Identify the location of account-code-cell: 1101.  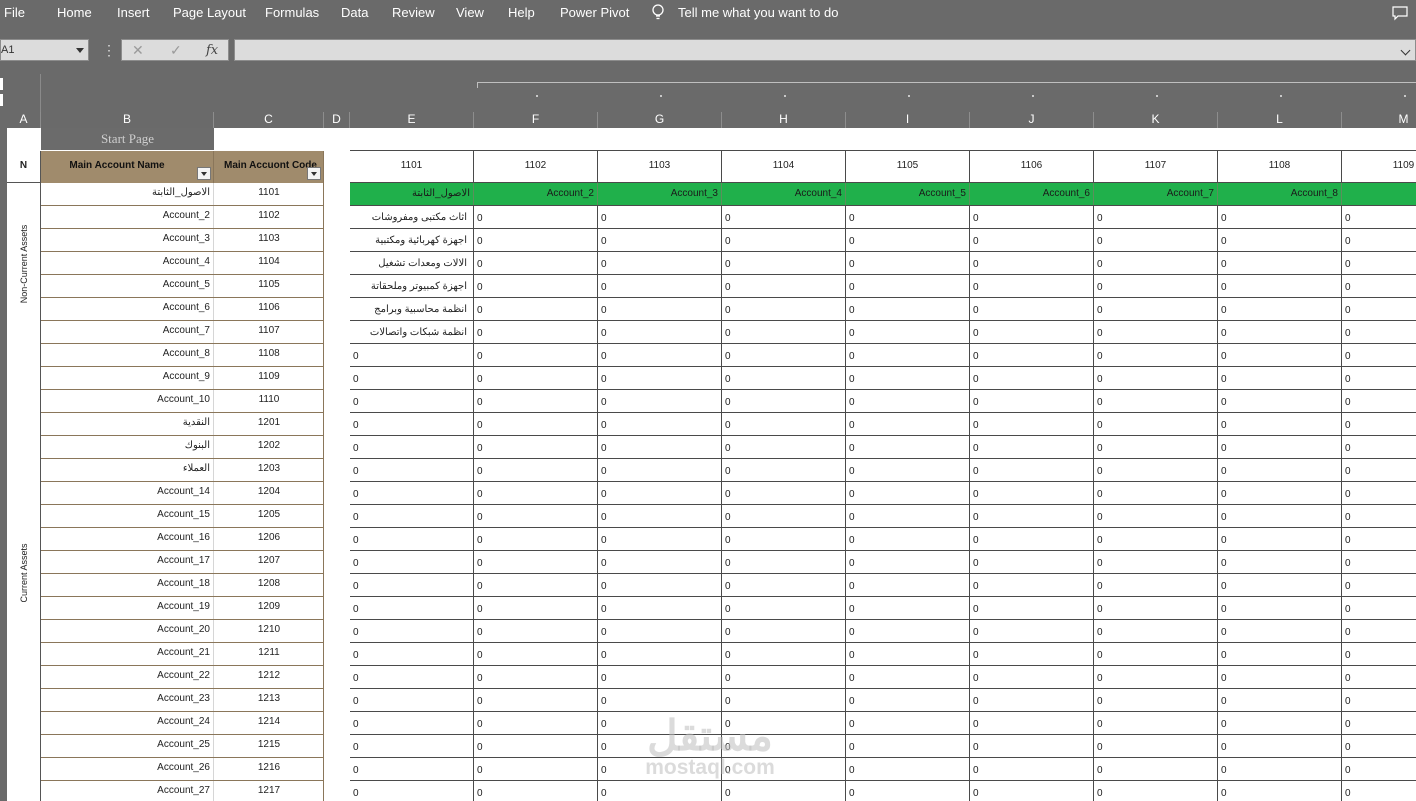
(269, 194).